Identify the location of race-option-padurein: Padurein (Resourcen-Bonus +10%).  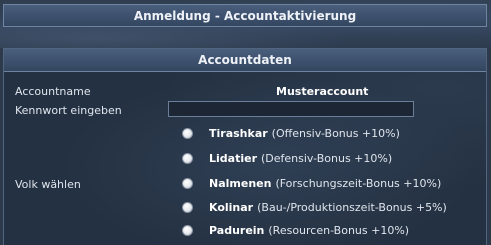
(295, 230).